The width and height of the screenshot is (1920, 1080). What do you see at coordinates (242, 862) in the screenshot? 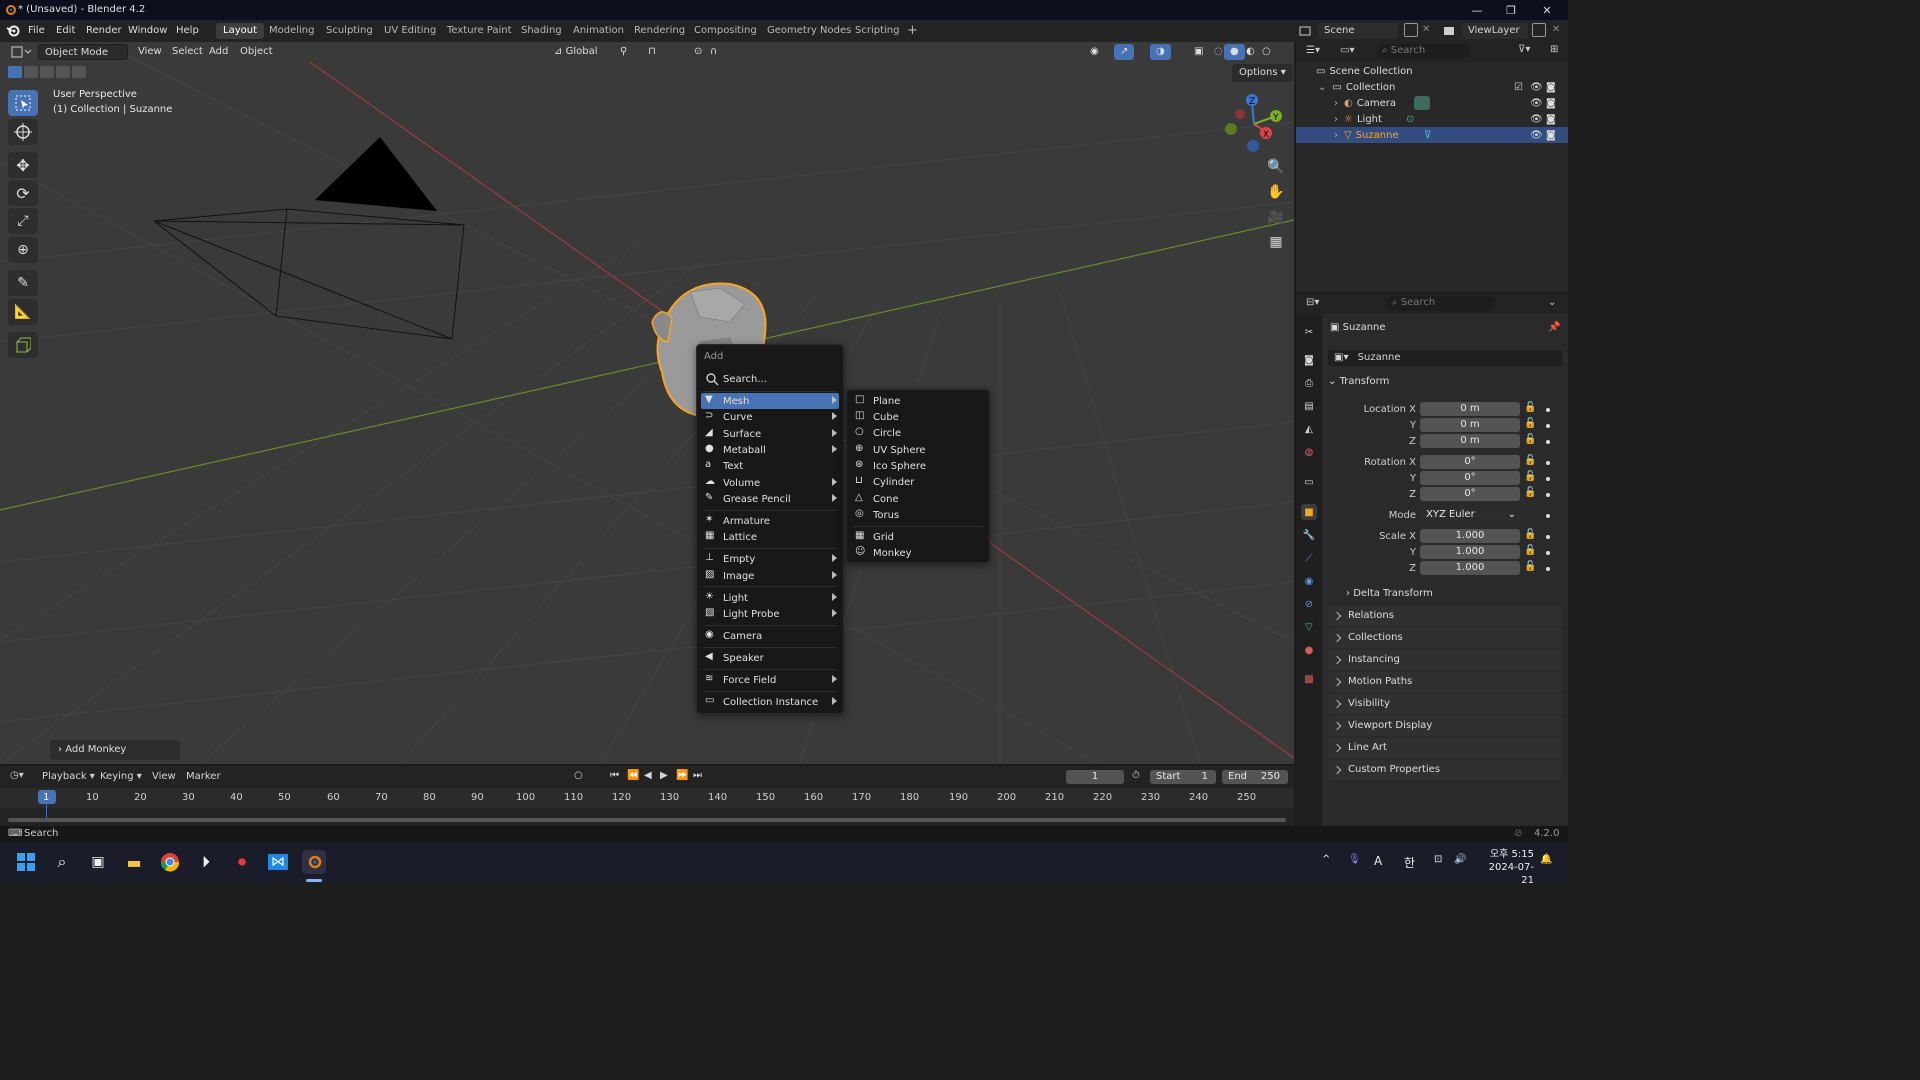
I see `video-app-button: ⏺` at bounding box center [242, 862].